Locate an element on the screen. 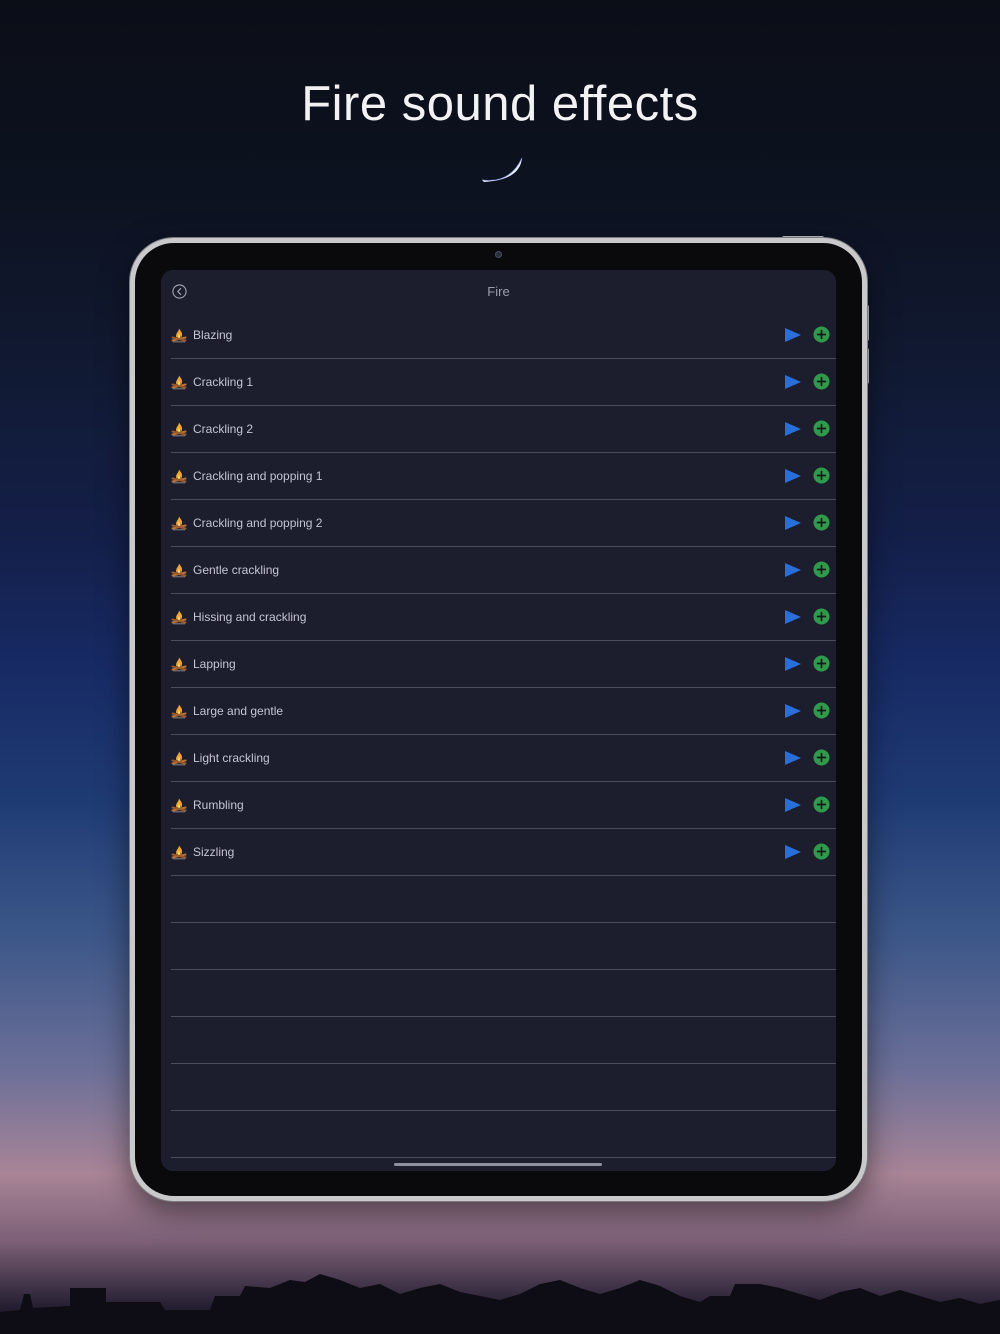  sound-row: Crackling and popping 1 is located at coordinates (503, 476).